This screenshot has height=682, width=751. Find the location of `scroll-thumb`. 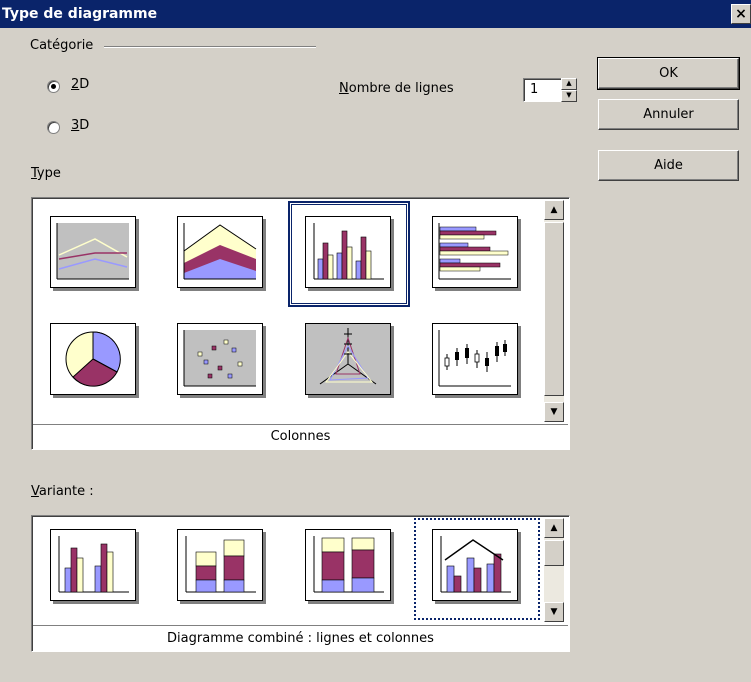

scroll-thumb is located at coordinates (554, 309).